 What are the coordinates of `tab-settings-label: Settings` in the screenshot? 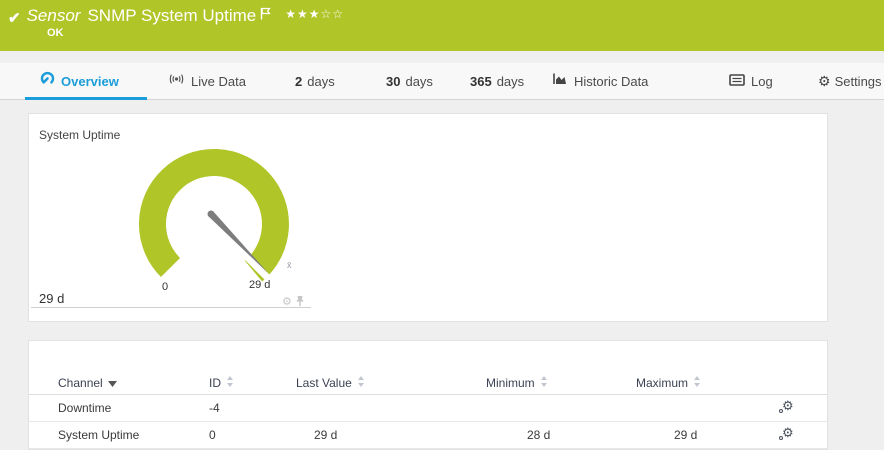 It's located at (858, 81).